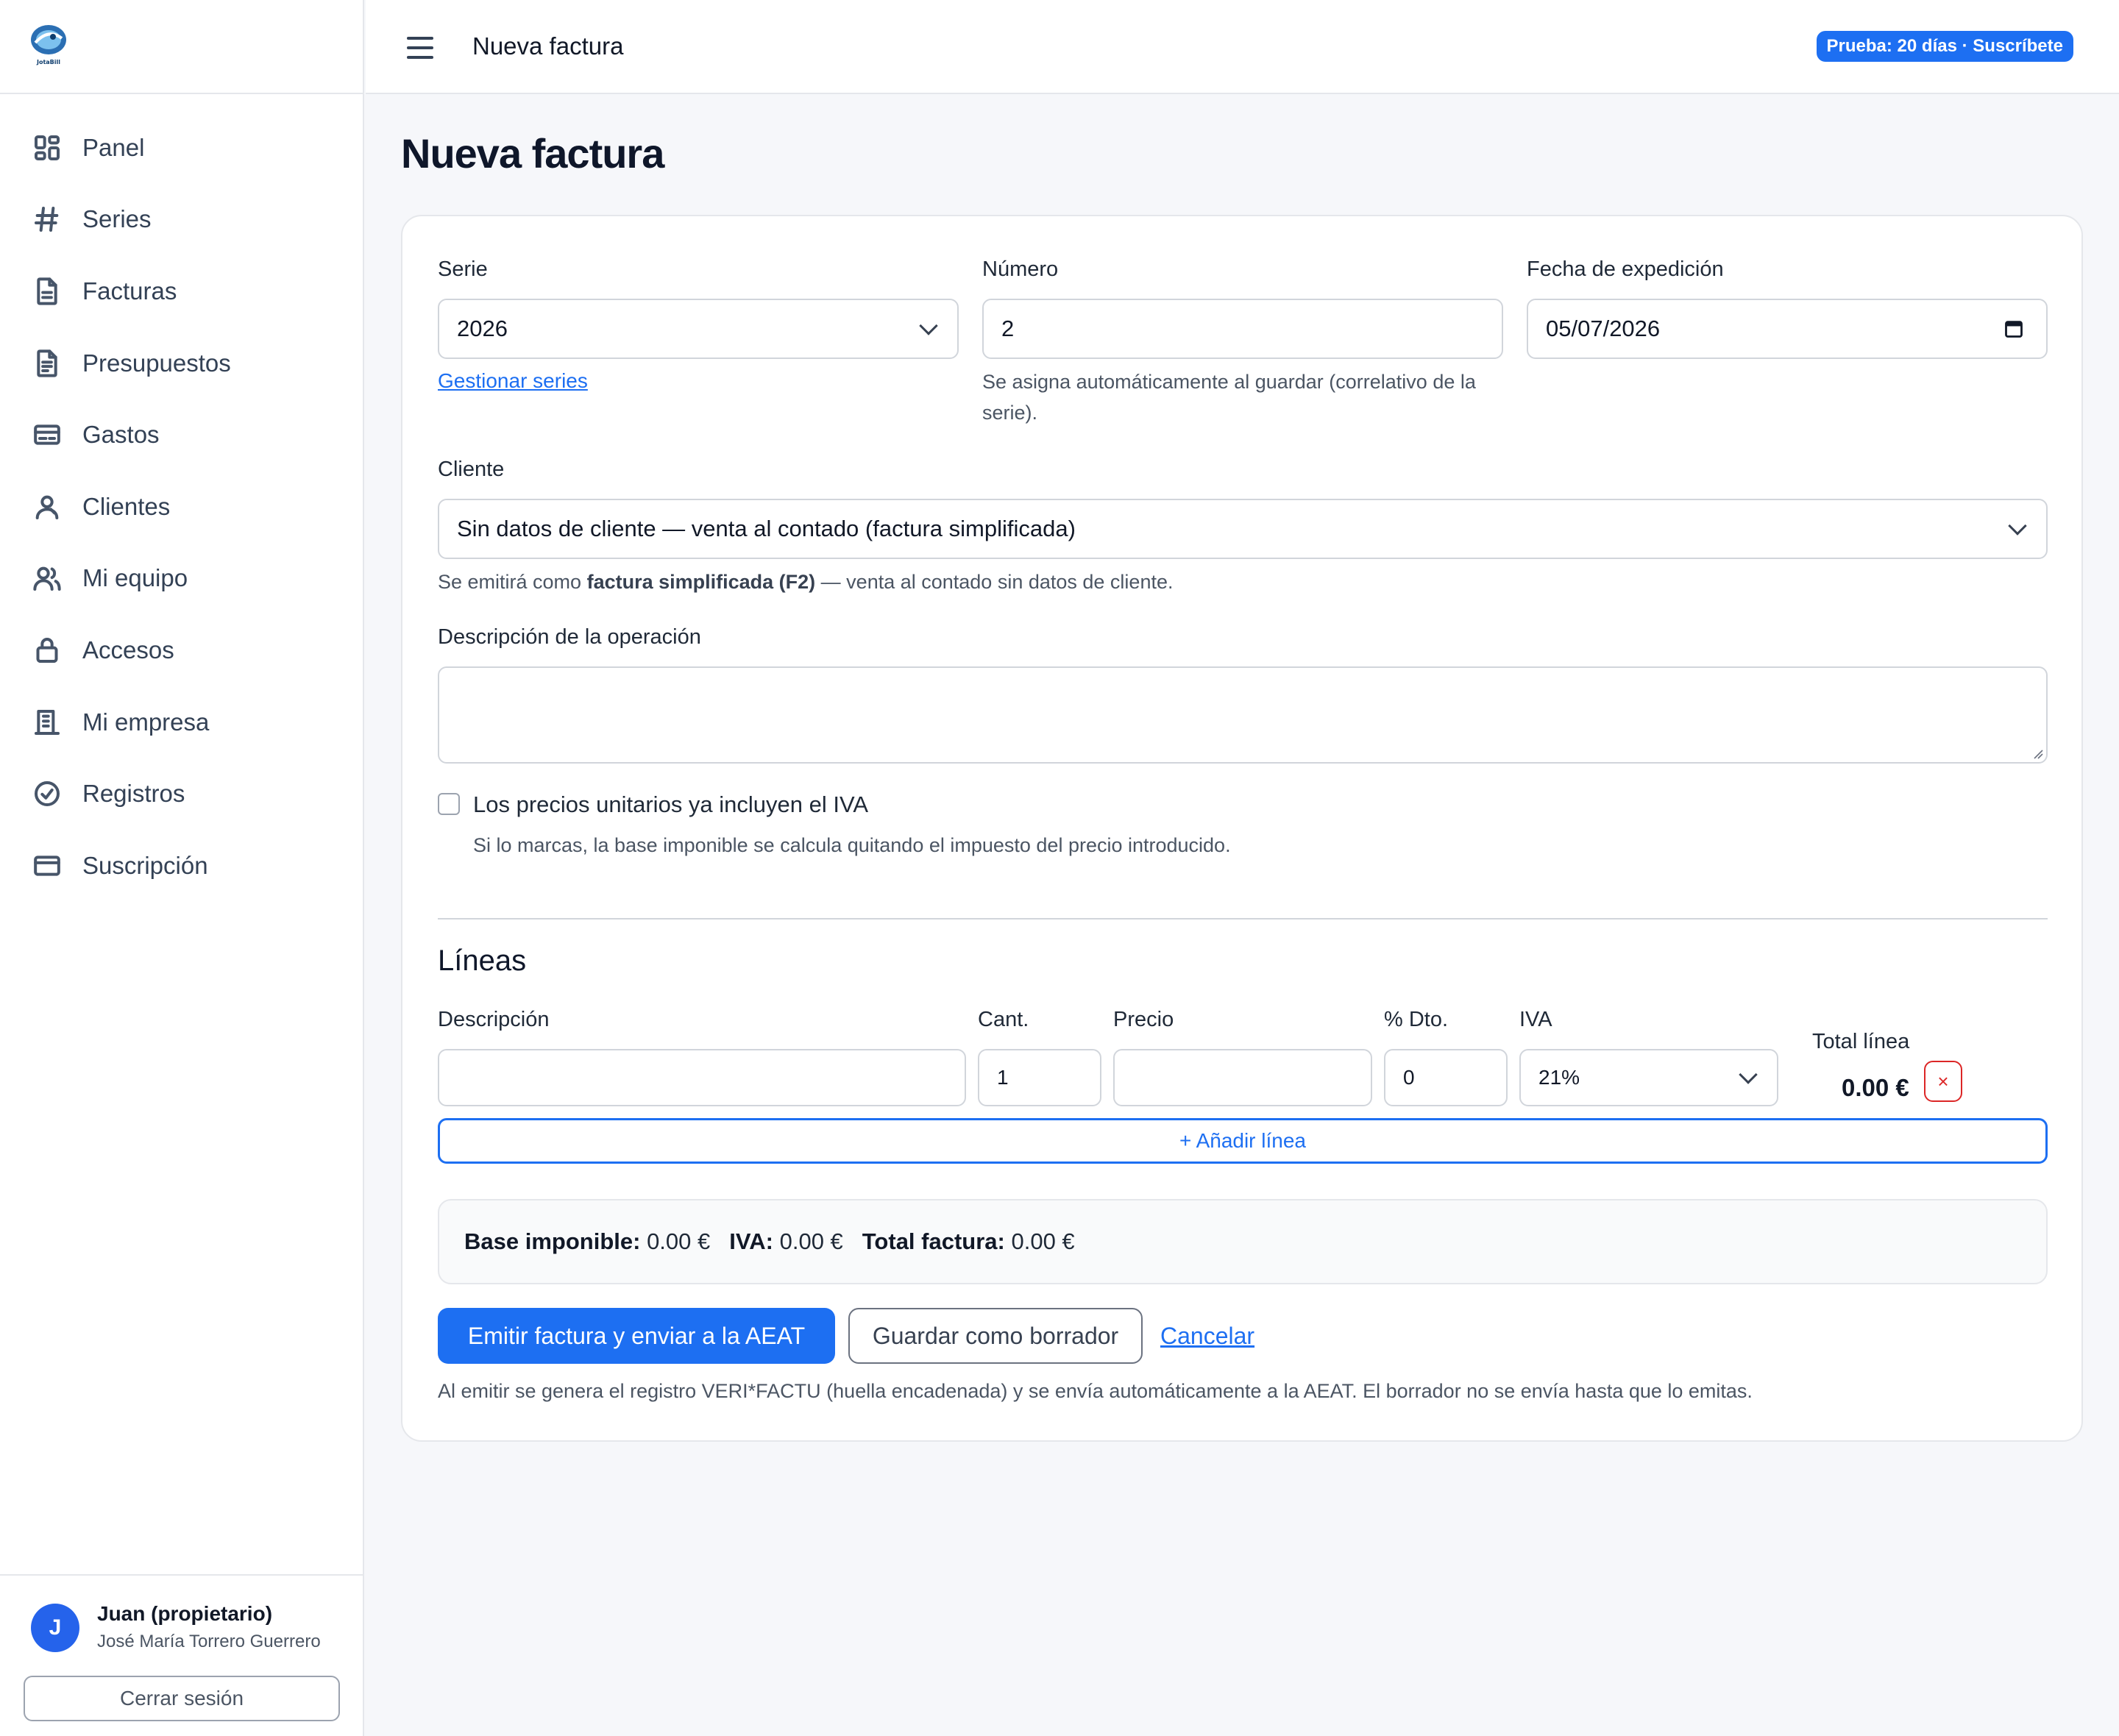 This screenshot has width=2119, height=1736. Describe the element at coordinates (182, 435) in the screenshot. I see `sidebar-item-gastos: Gastos` at that location.